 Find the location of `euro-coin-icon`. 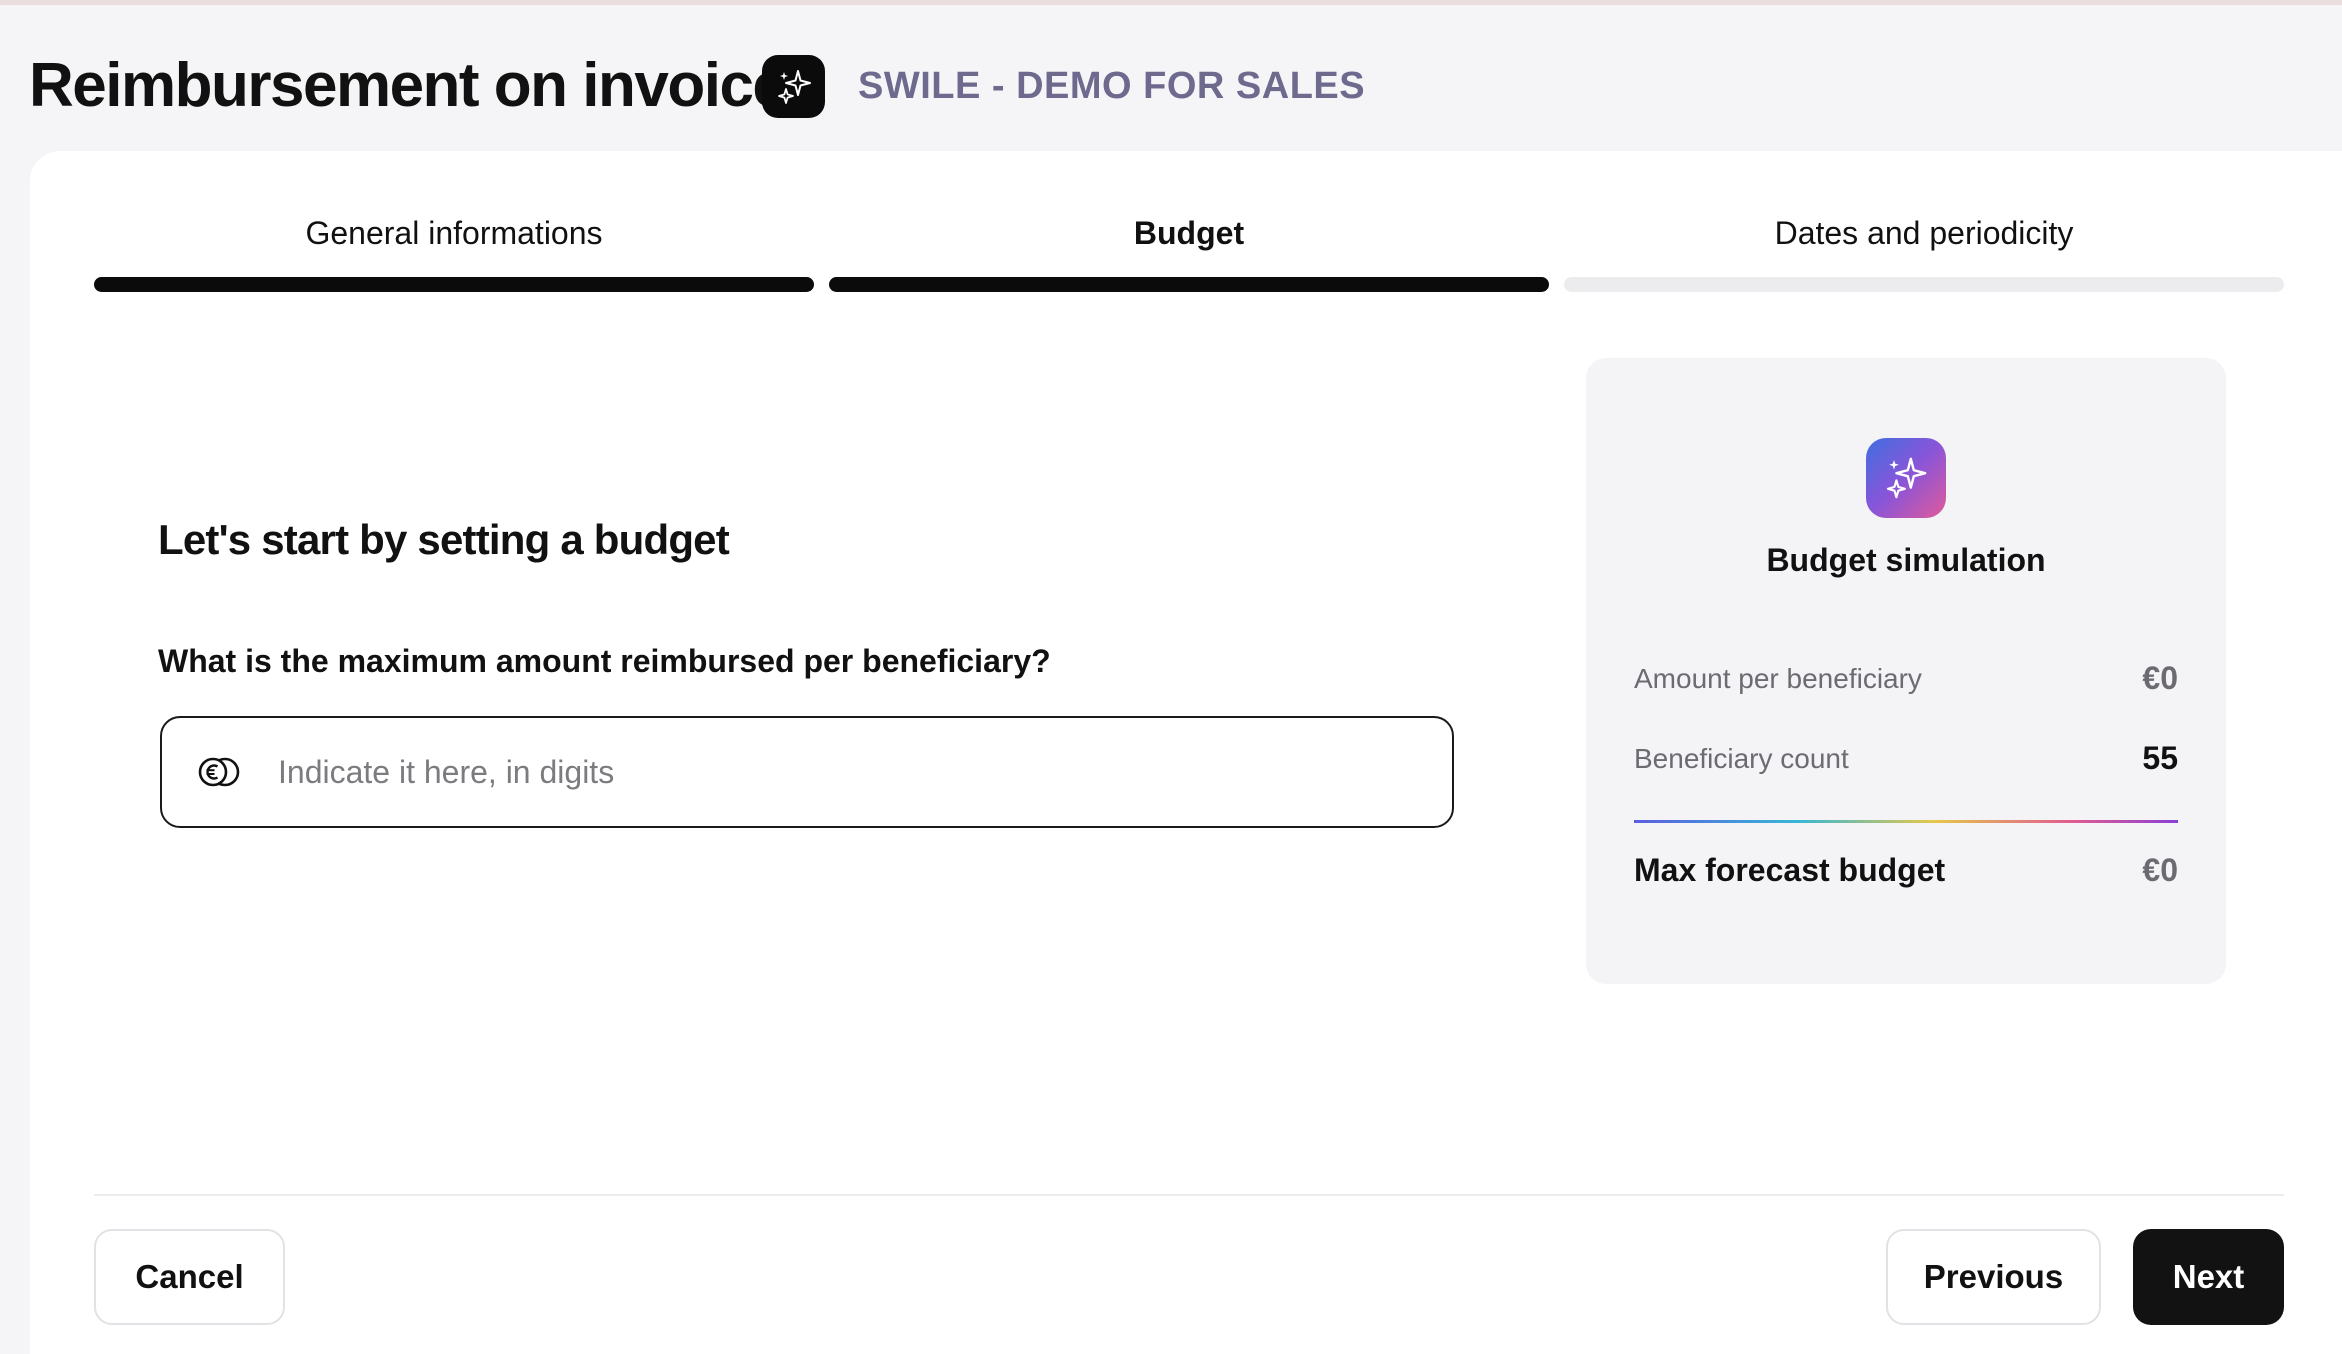

euro-coin-icon is located at coordinates (219, 772).